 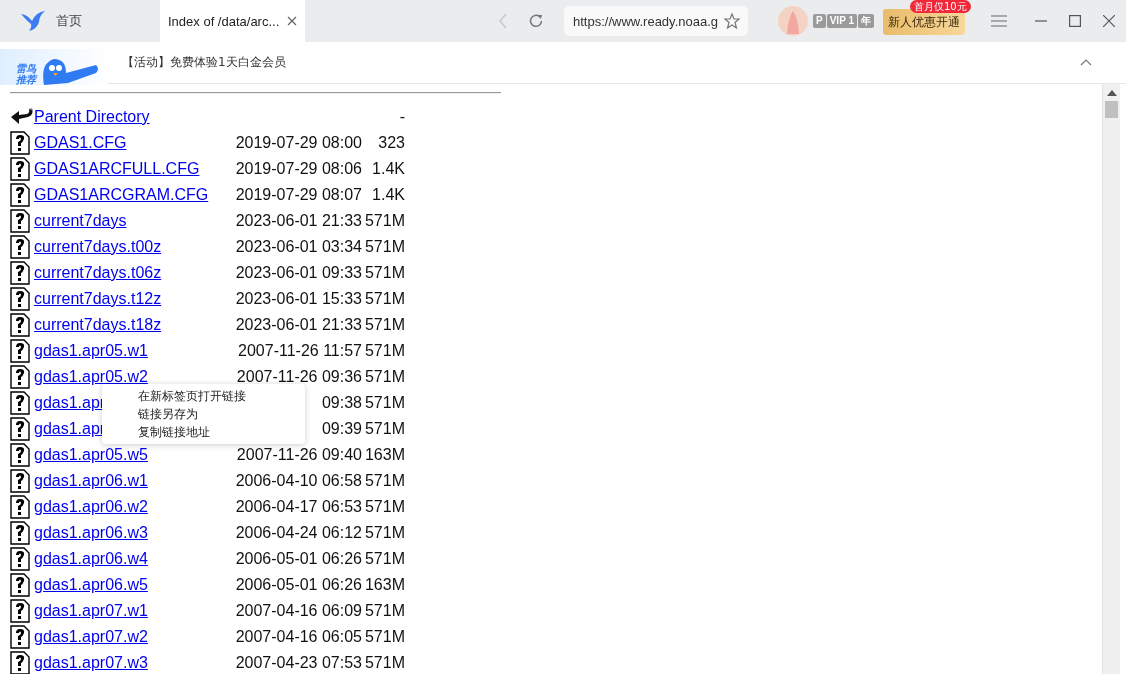 What do you see at coordinates (1074, 21) in the screenshot?
I see `maximize-icon` at bounding box center [1074, 21].